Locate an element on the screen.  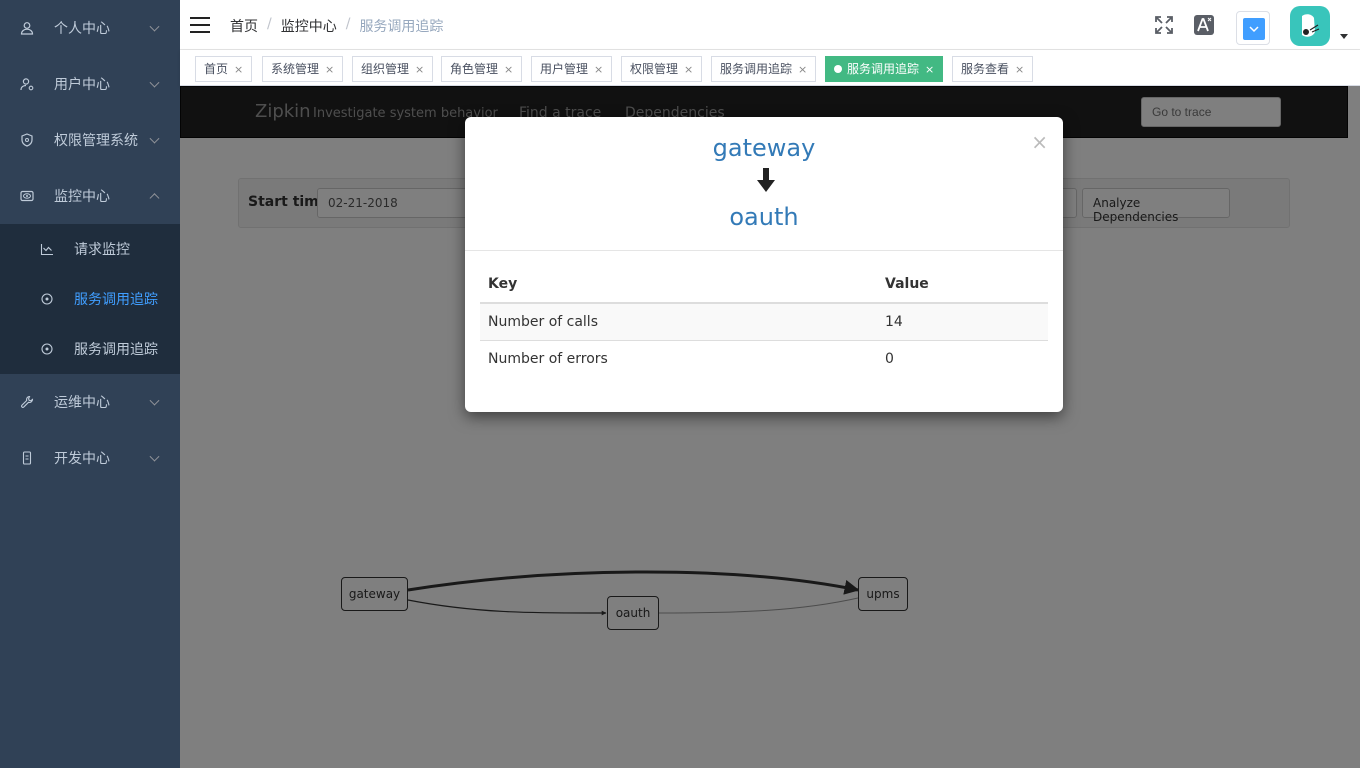
submenu-label: 请求监控 is located at coordinates (102, 250).